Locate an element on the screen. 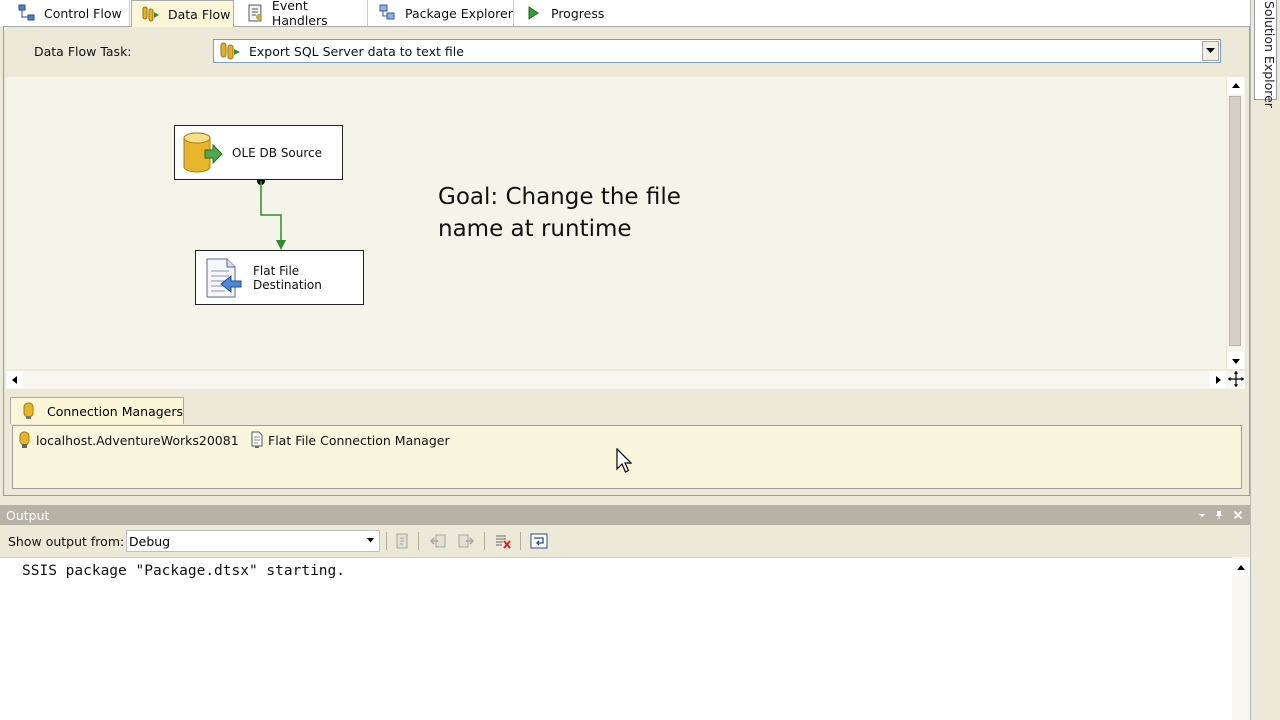 The image size is (1280, 720). close-icon is located at coordinates (1238, 515).